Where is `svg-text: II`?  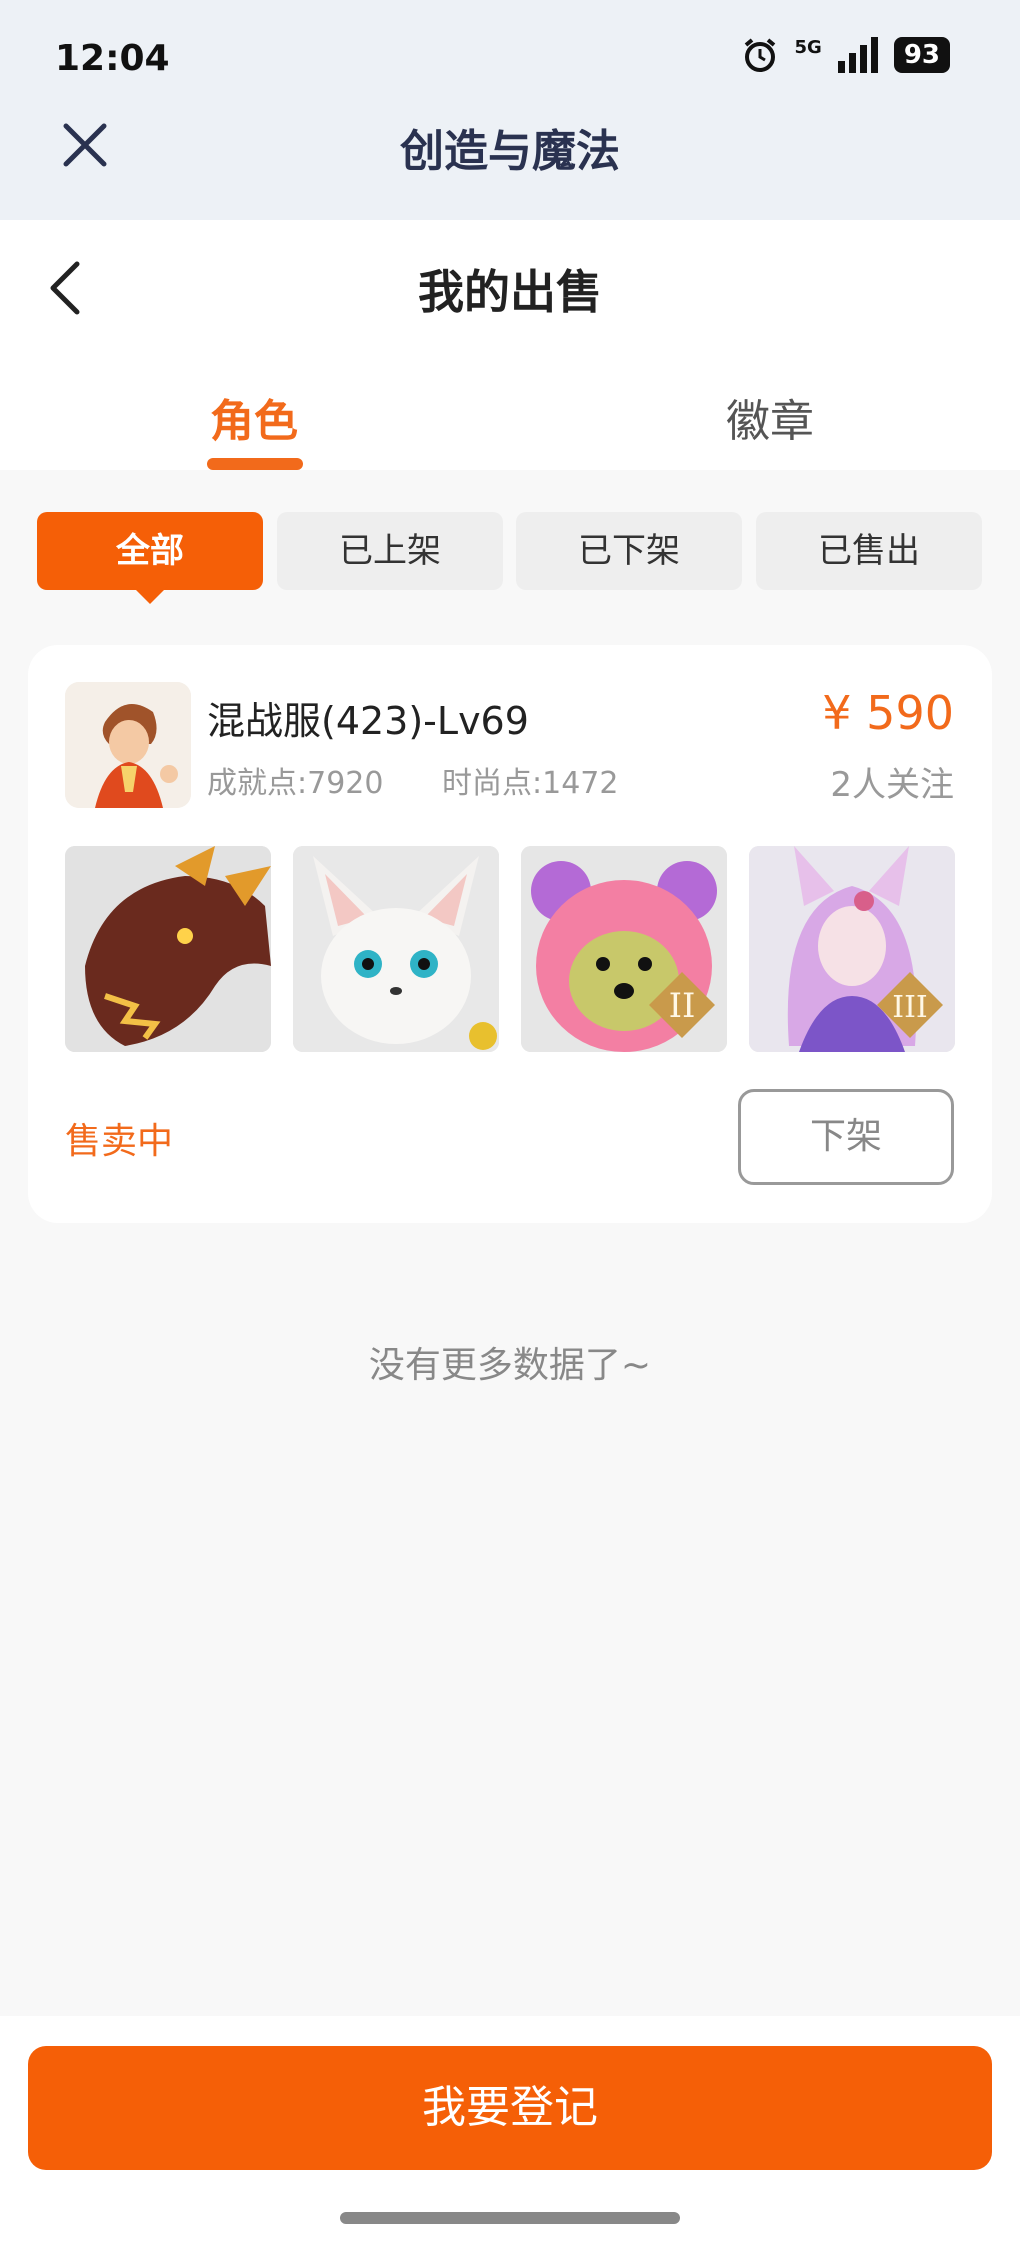 svg-text: II is located at coordinates (682, 1006).